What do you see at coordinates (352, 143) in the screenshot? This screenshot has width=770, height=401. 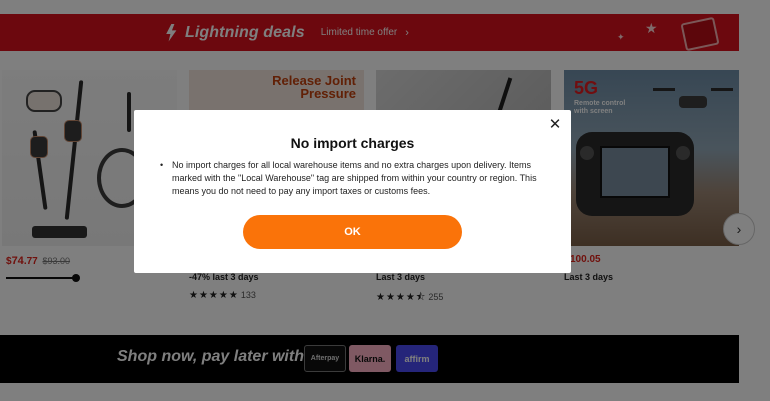 I see `modal-title: No import charges` at bounding box center [352, 143].